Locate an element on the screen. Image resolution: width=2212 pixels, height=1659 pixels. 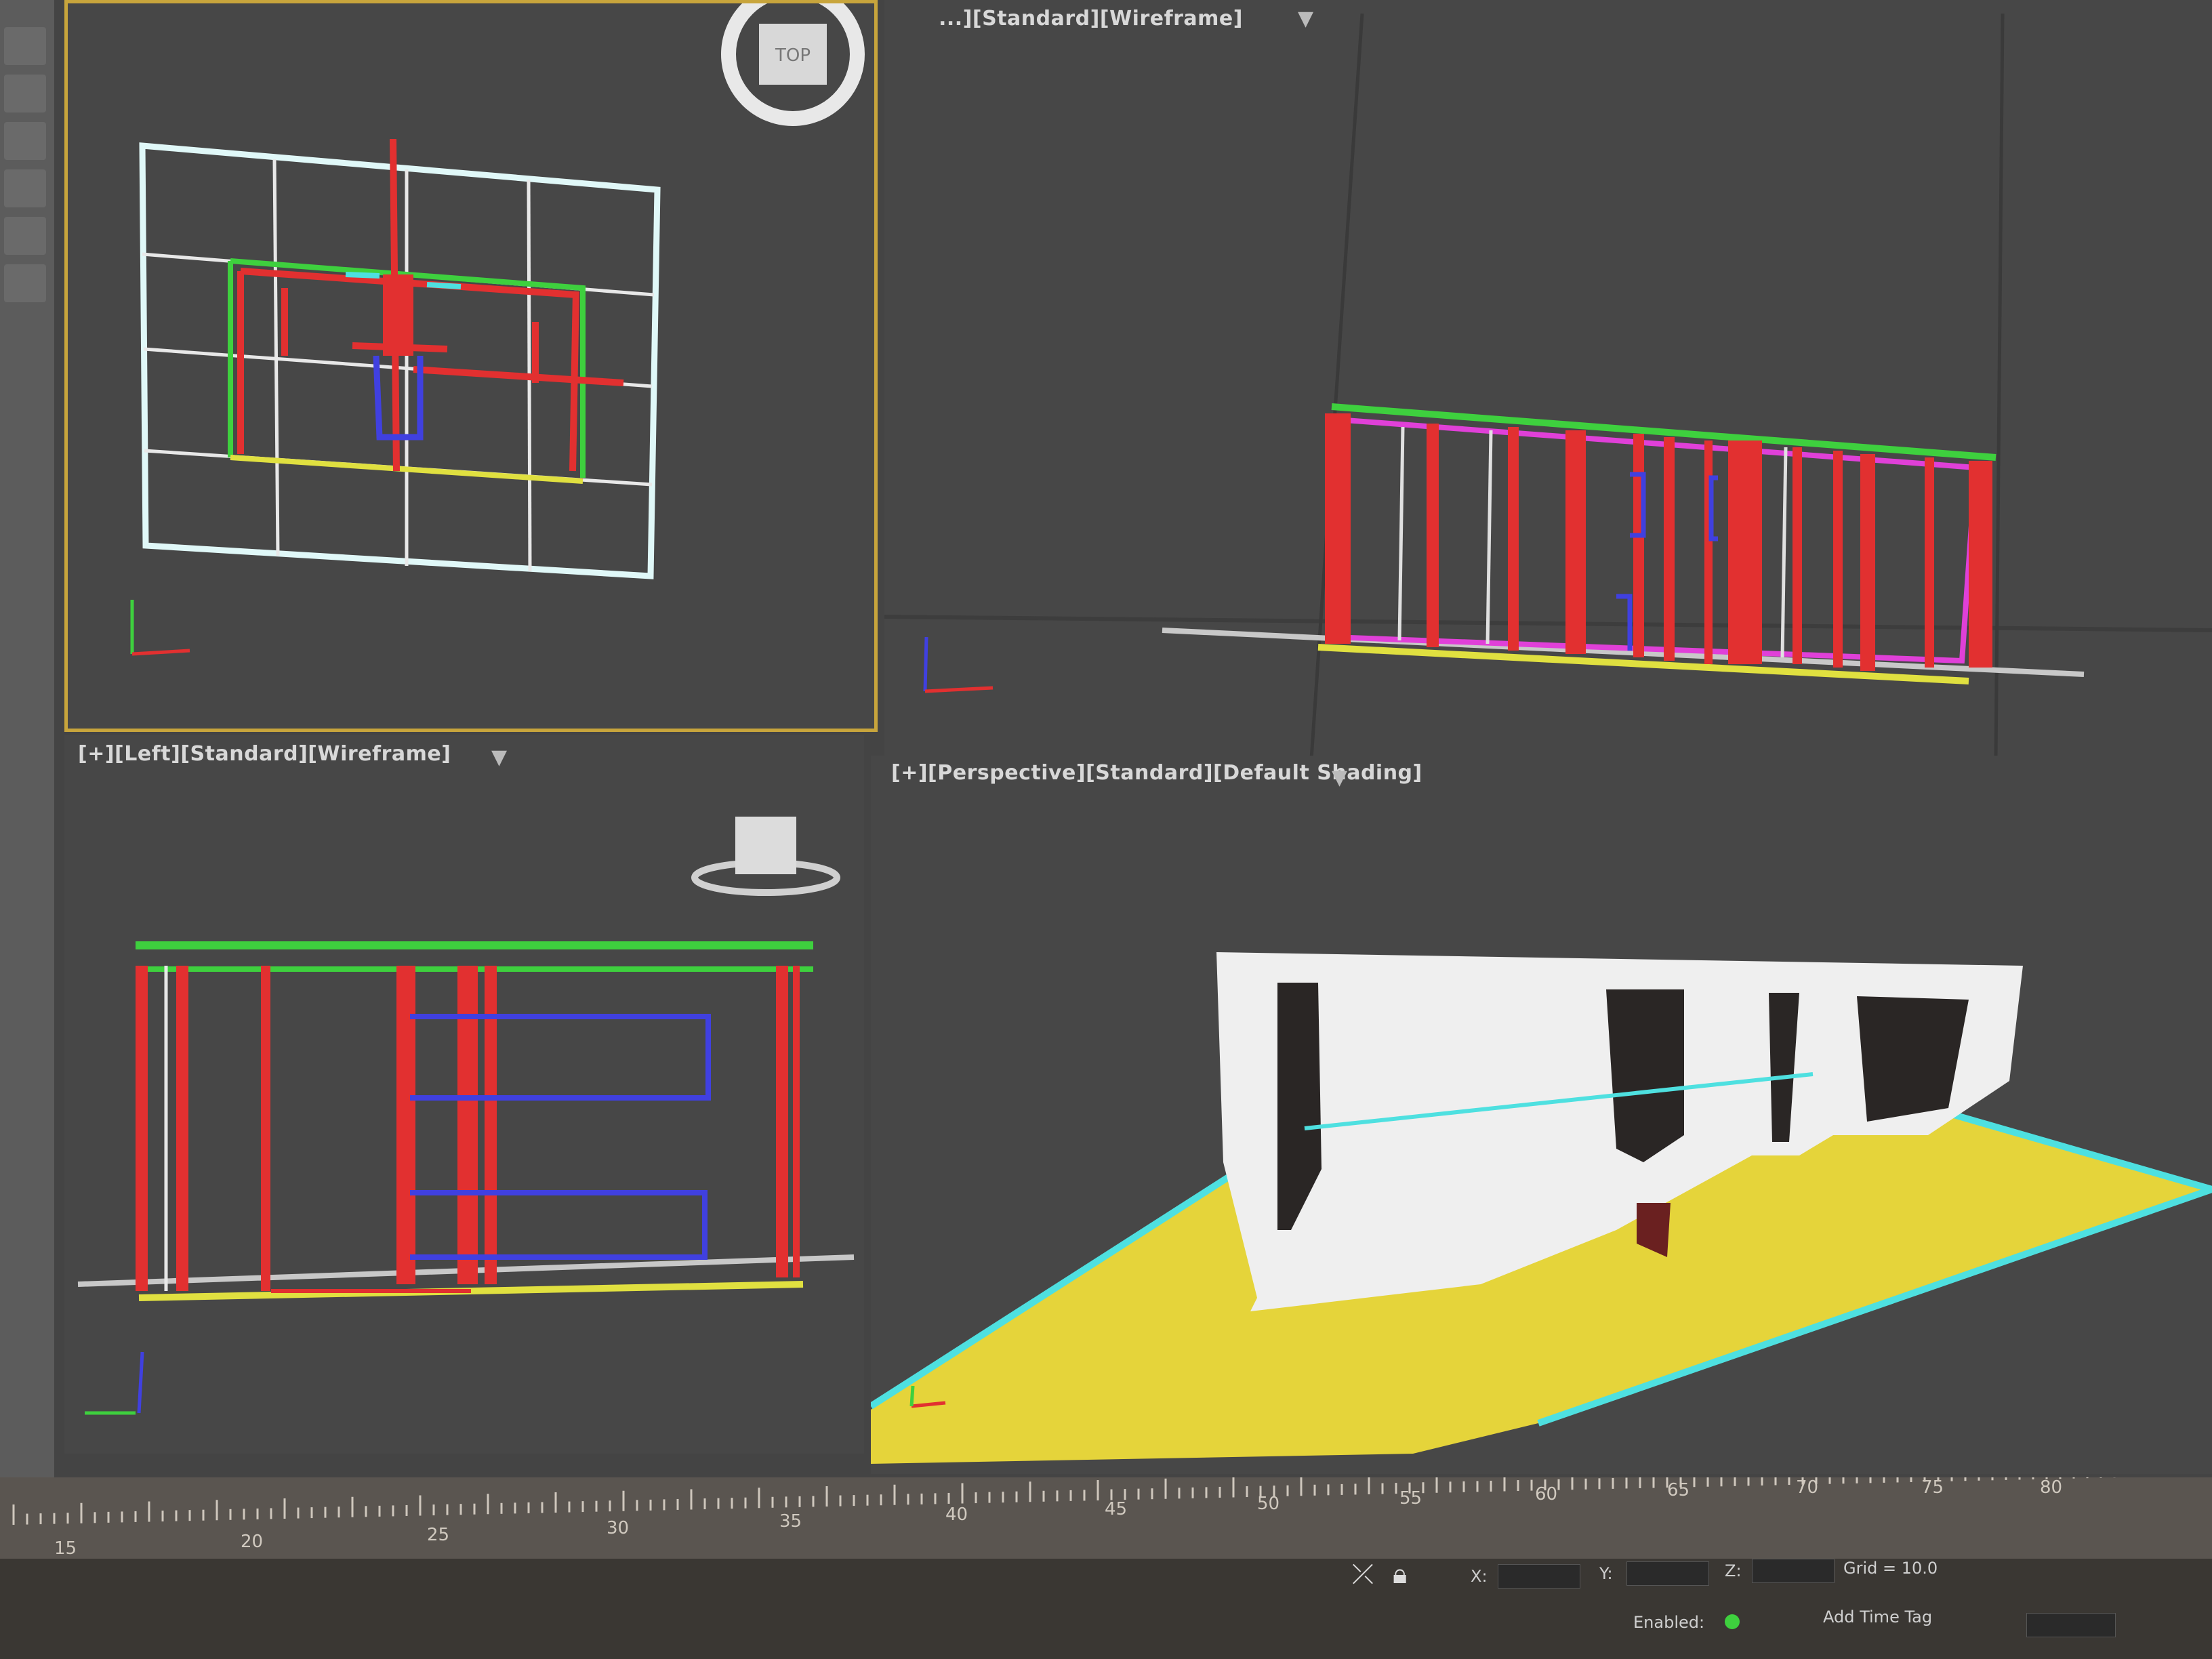
viewcube-icon is located at coordinates (765, 857).